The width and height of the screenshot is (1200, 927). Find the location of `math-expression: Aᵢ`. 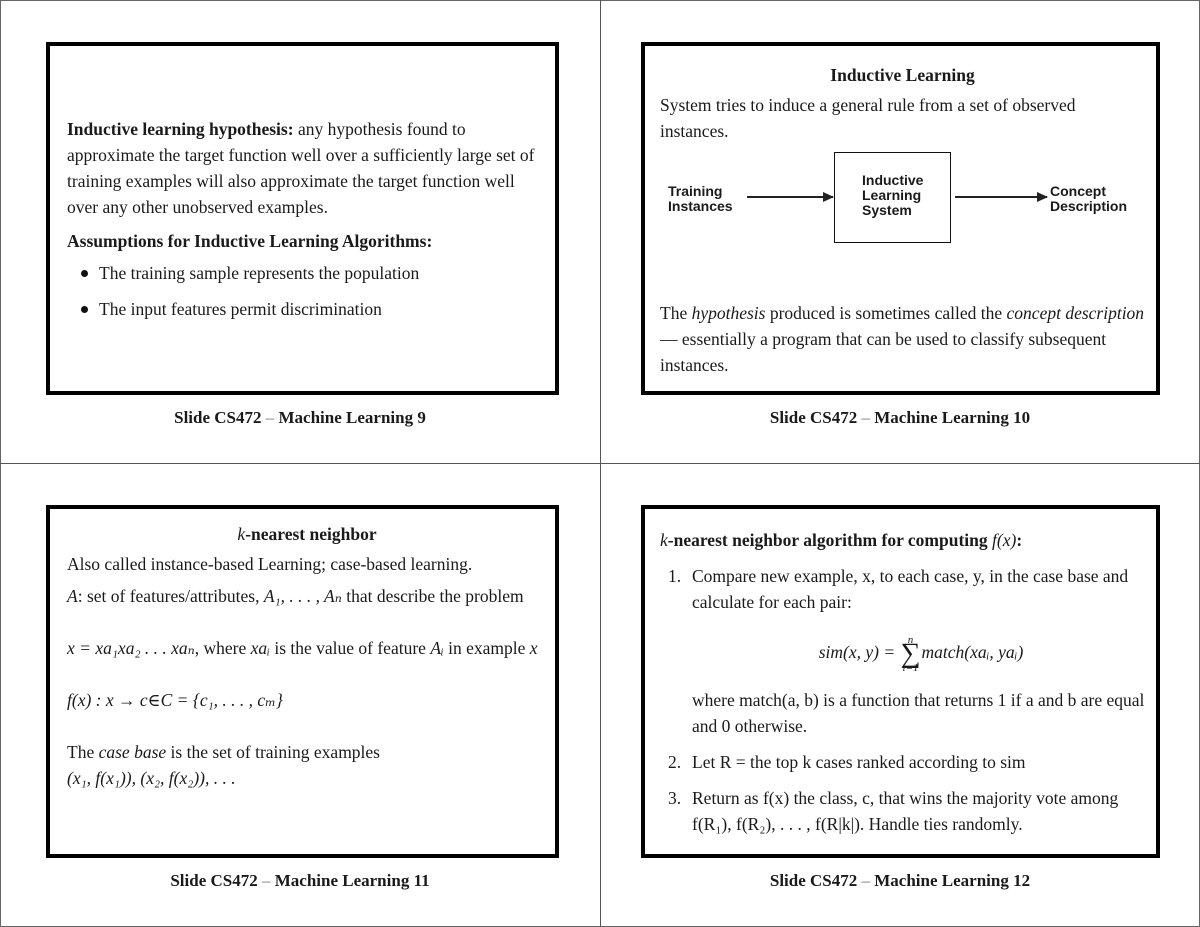

math-expression: Aᵢ is located at coordinates (437, 648).